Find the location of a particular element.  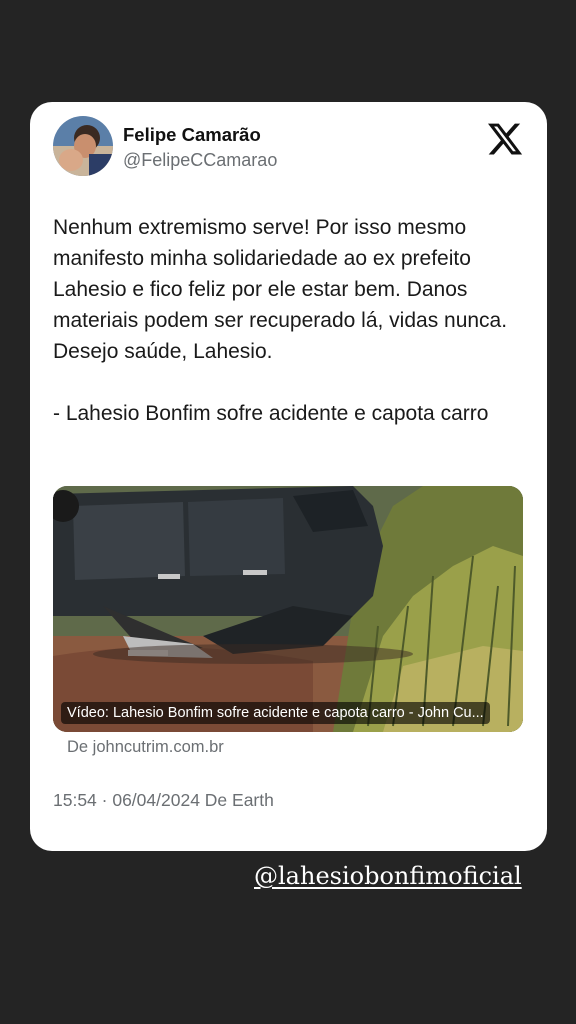

link-source: De johncutrim.com.br is located at coordinates (145, 747).